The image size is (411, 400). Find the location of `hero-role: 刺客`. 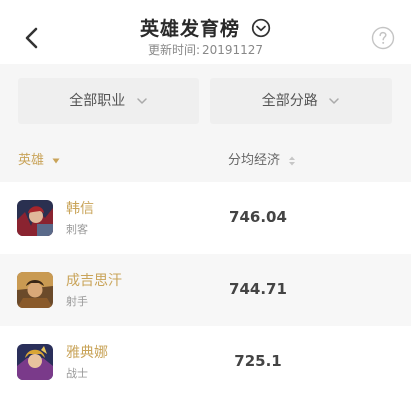

hero-role: 刺客 is located at coordinates (77, 229).